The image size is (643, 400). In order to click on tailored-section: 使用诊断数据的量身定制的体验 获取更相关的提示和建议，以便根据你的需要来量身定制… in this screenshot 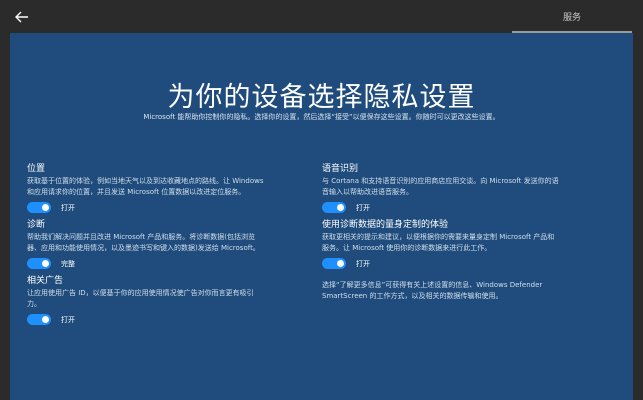, I will do `click(469, 244)`.